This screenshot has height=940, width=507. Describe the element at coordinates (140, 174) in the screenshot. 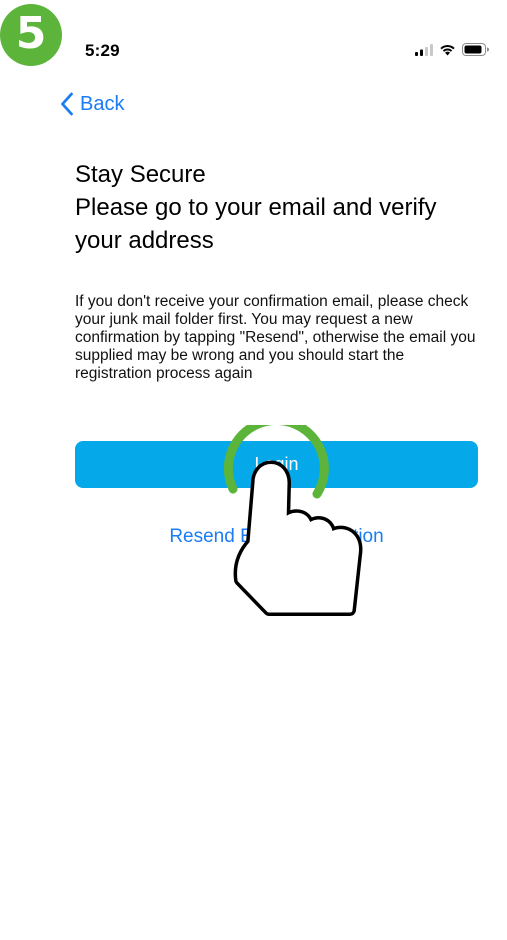

I see `heading-line-1: Stay Secure` at that location.